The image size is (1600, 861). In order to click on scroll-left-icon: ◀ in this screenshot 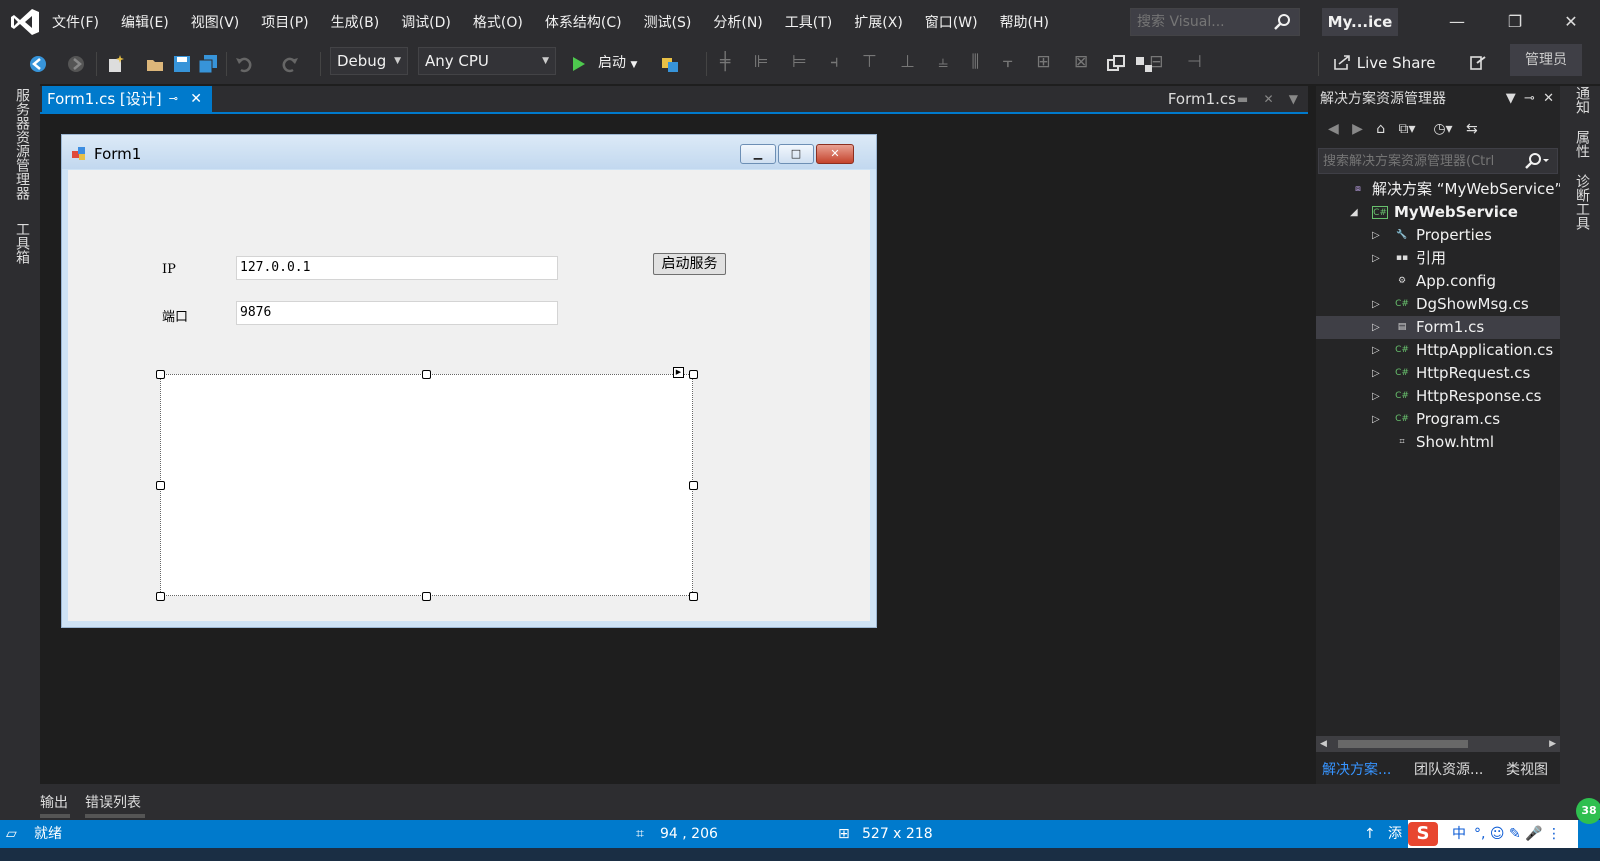, I will do `click(1323, 744)`.